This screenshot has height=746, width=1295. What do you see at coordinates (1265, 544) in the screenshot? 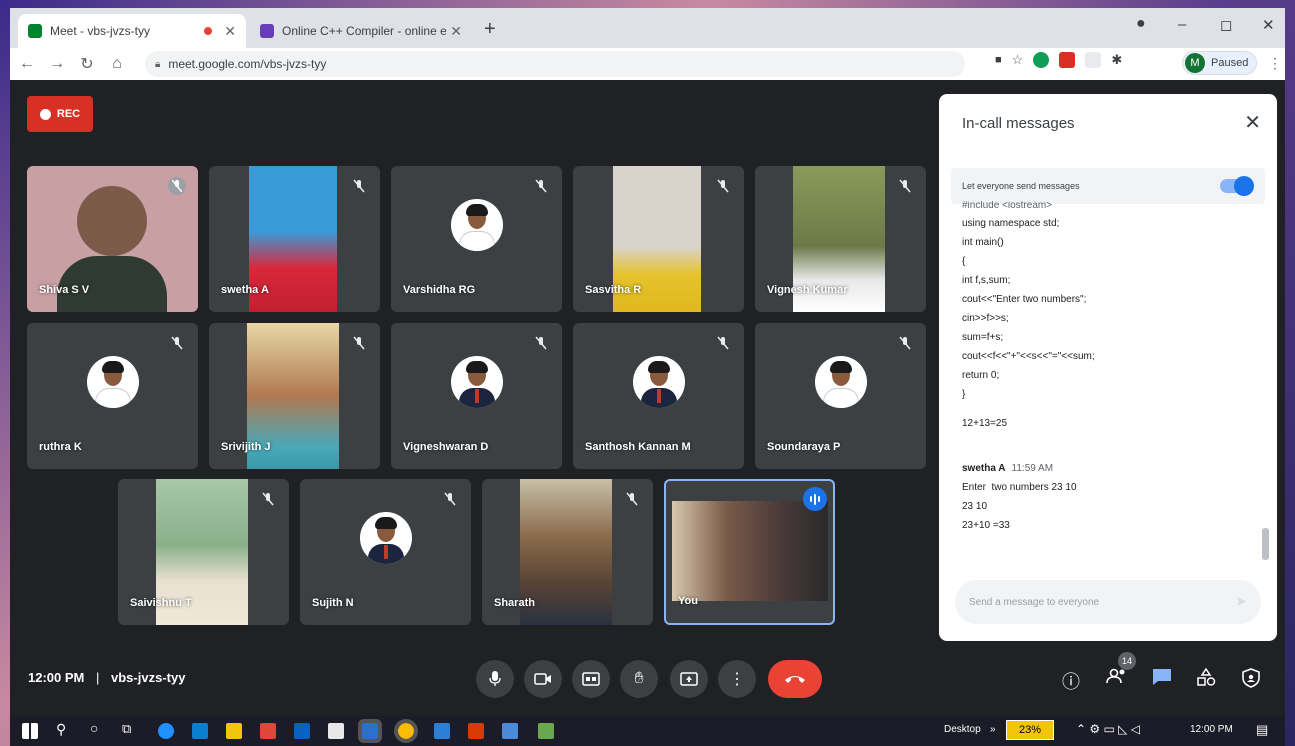
I see `chat-scrollbar` at bounding box center [1265, 544].